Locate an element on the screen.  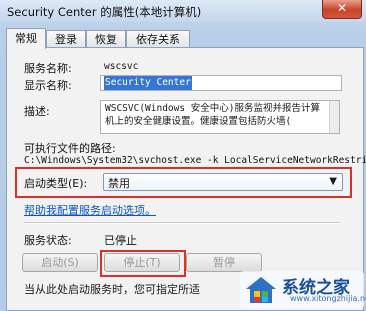
start-button: 启动(S) is located at coordinates (60, 262).